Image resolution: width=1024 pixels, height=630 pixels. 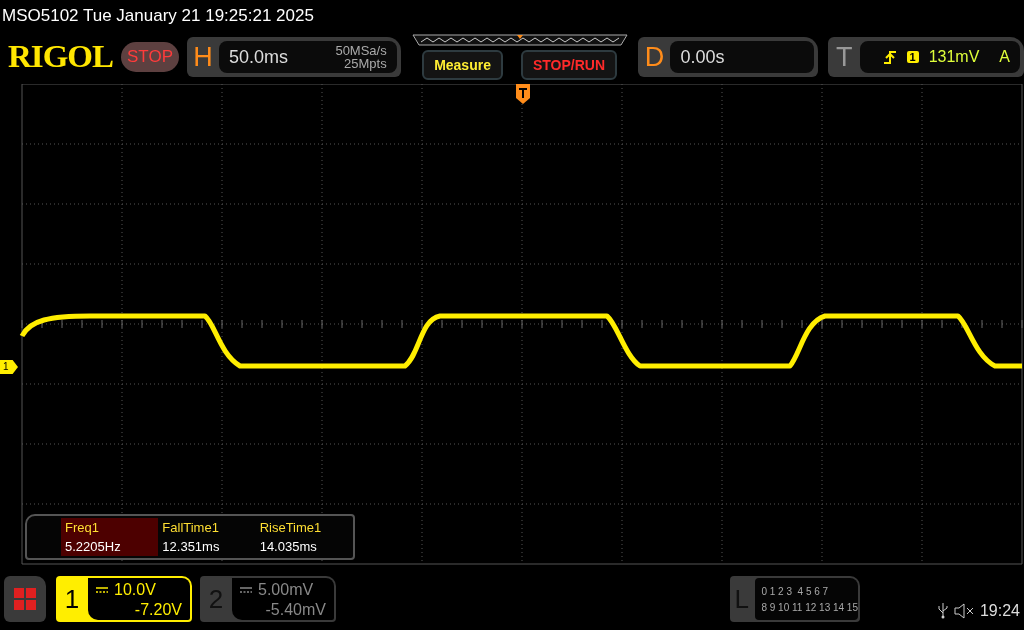 What do you see at coordinates (293, 57) in the screenshot?
I see `horizontal-panel: H 50.0ms 50MSa/s 25Mpts` at bounding box center [293, 57].